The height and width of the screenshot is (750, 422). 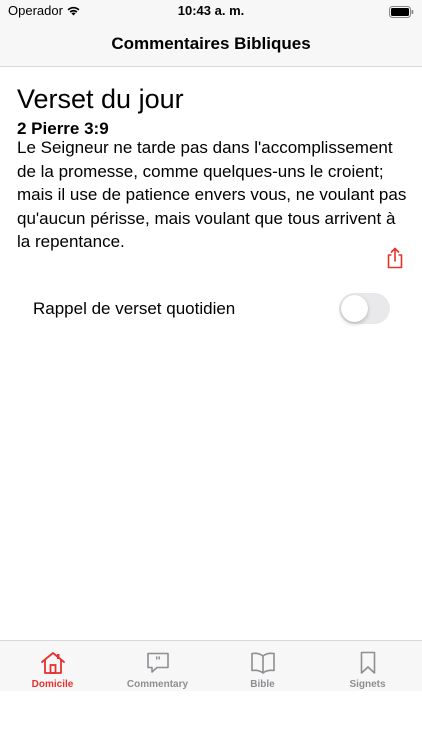 I want to click on page-title: Commentaires Bibliques, so click(x=211, y=43).